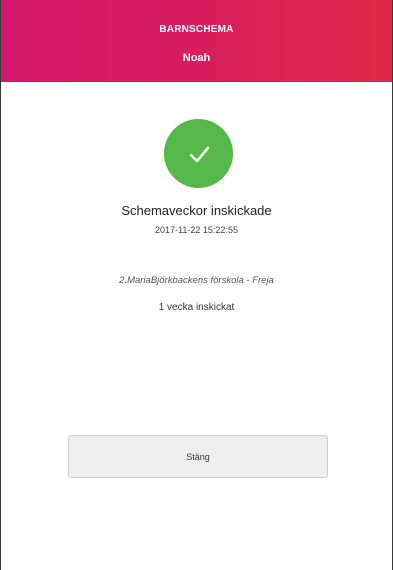 This screenshot has height=570, width=393. Describe the element at coordinates (198, 456) in the screenshot. I see `close-button: Stäng` at that location.